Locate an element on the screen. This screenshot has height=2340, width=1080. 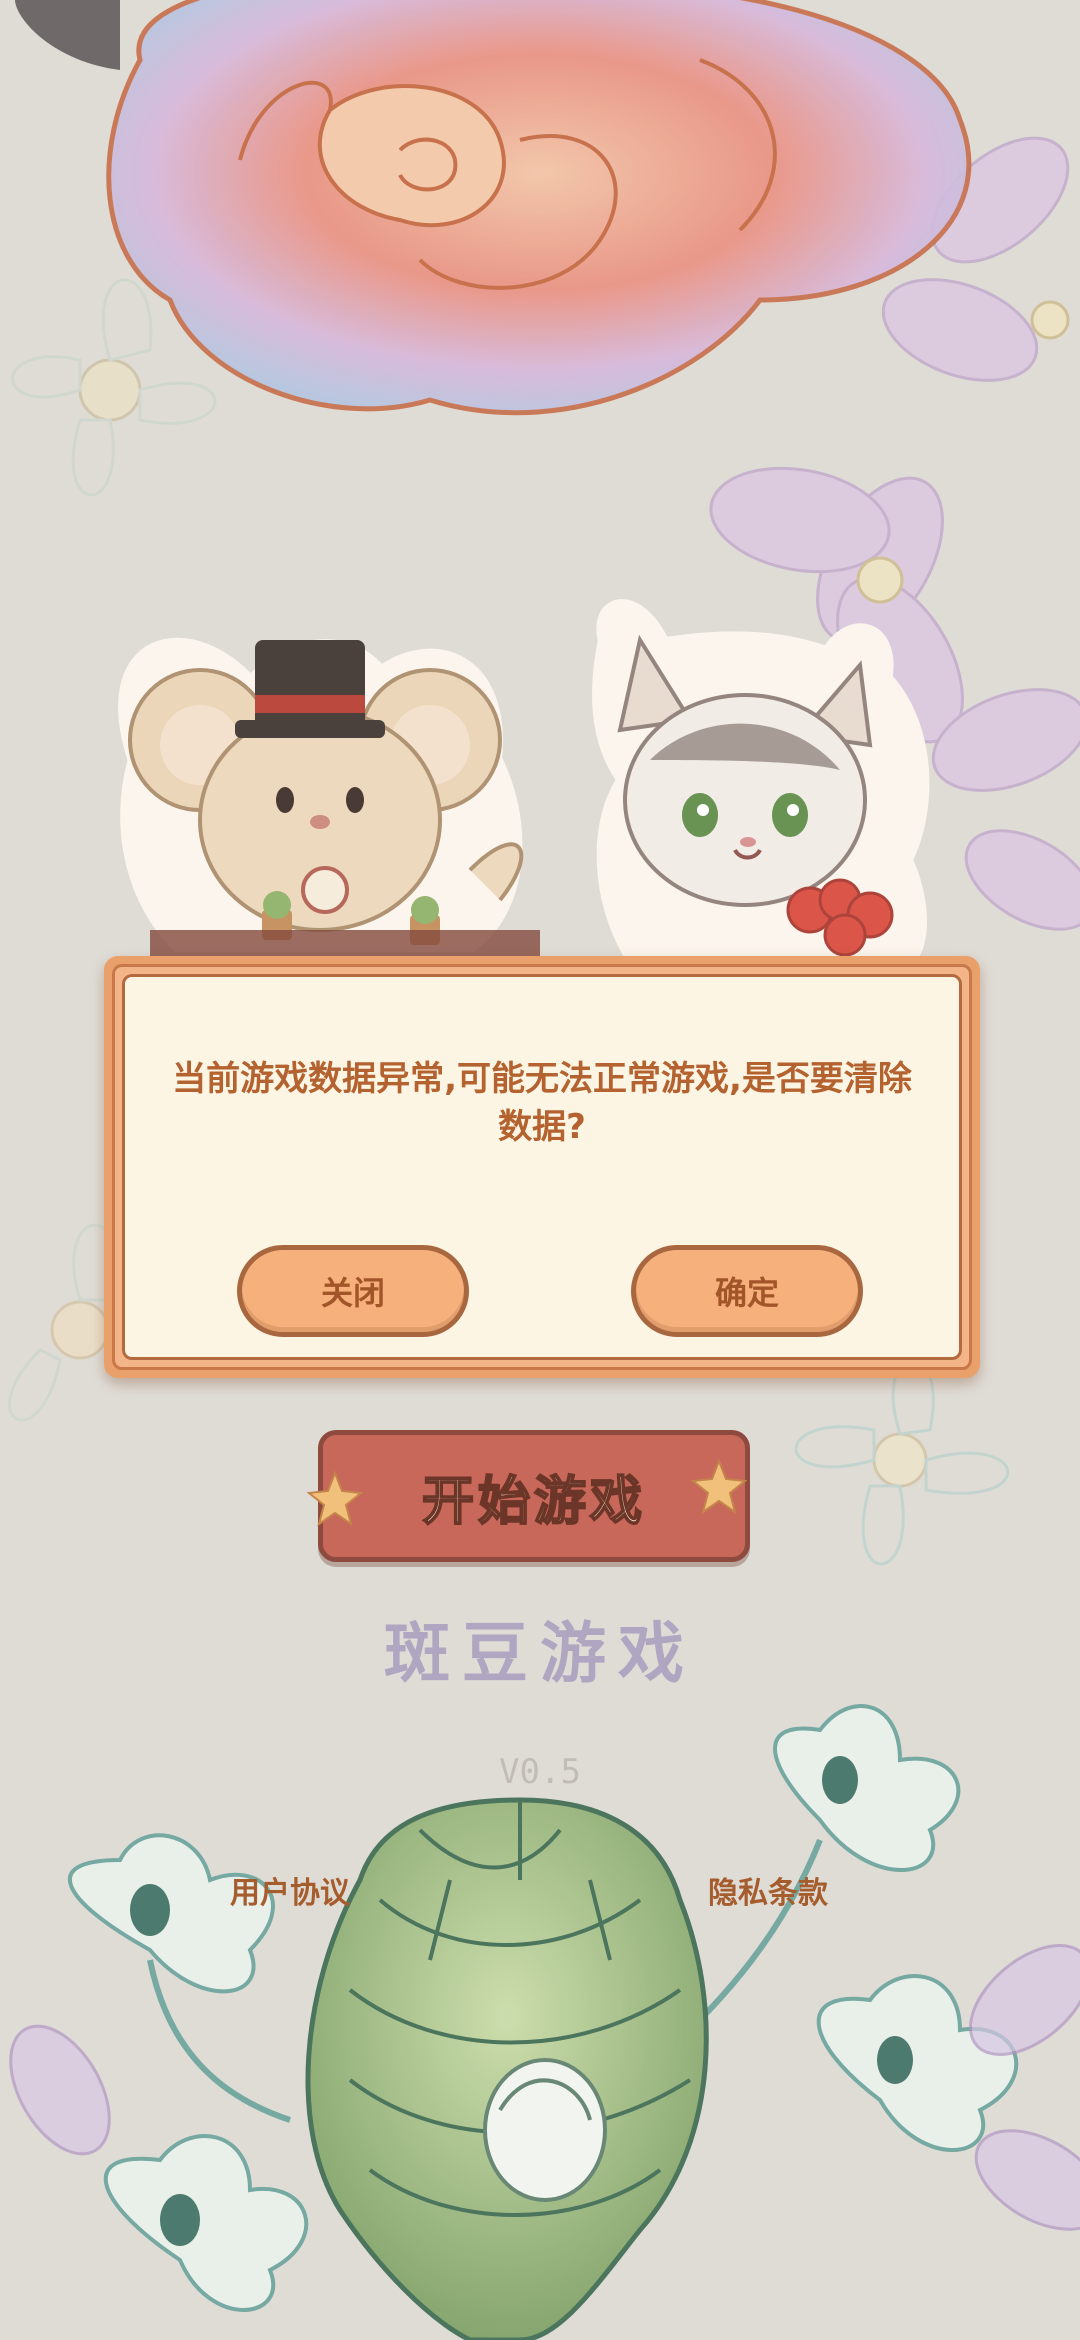
clear-data-dialog: 当前游戏数据异常,可能无法正常游戏,是否要清除数据? 关闭 确定 is located at coordinates (542, 1167).